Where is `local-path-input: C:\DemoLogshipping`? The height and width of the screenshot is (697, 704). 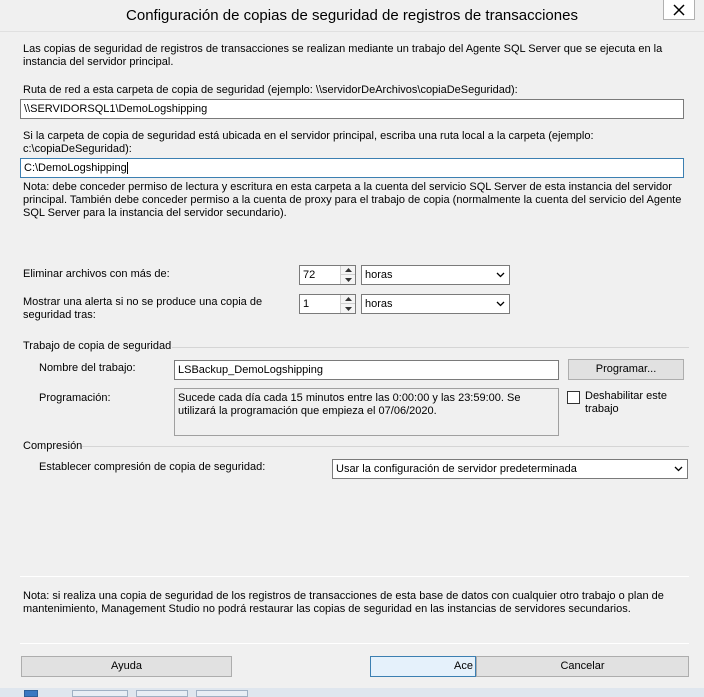
local-path-input: C:\DemoLogshipping is located at coordinates (352, 168).